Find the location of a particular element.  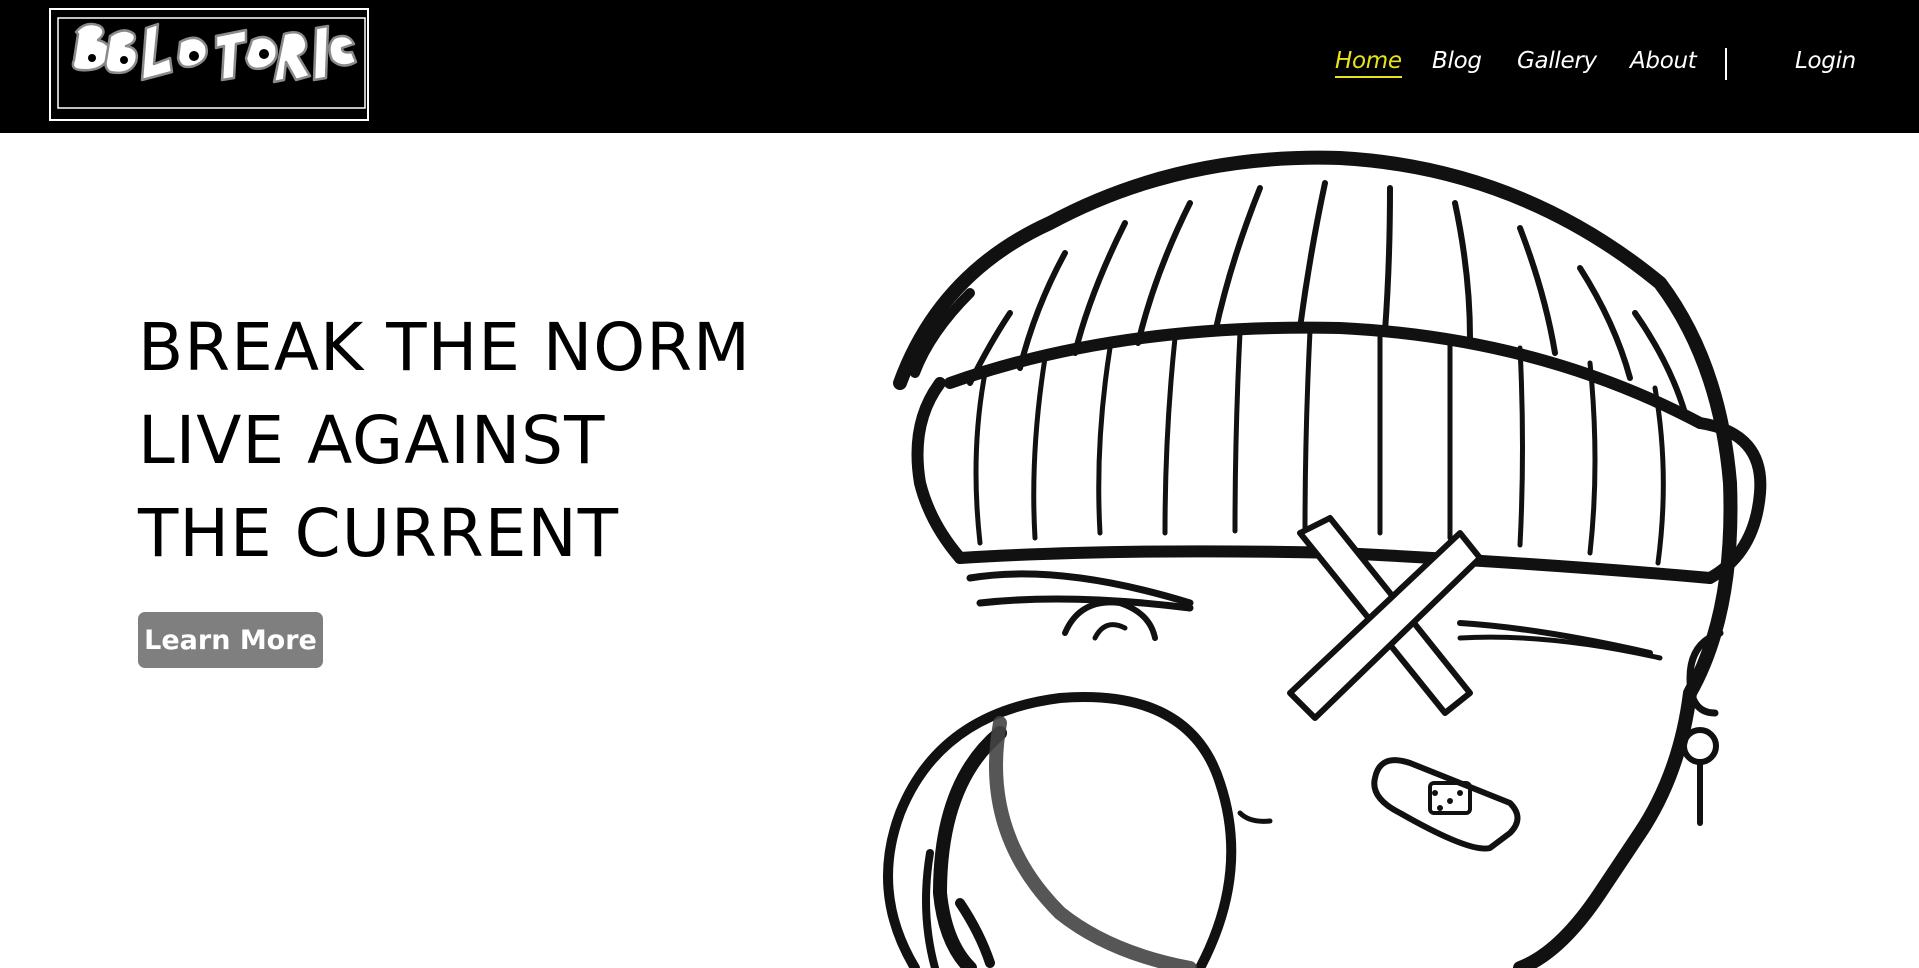

hero-headline: BREAK THE NORM LIVE AGAINST THE CURRENT is located at coordinates (444, 440).